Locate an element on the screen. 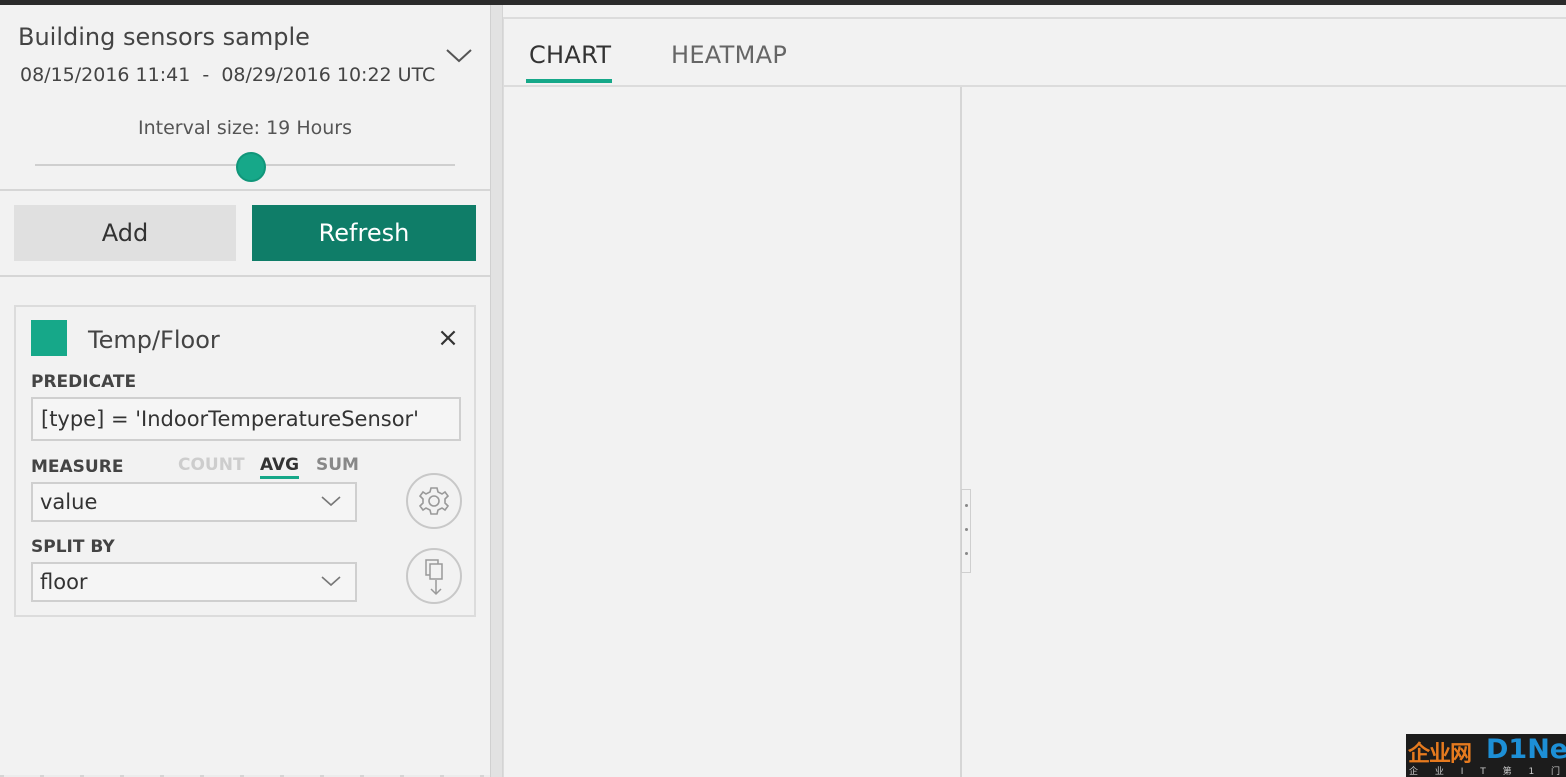  refresh-button: Refresh is located at coordinates (364, 233).